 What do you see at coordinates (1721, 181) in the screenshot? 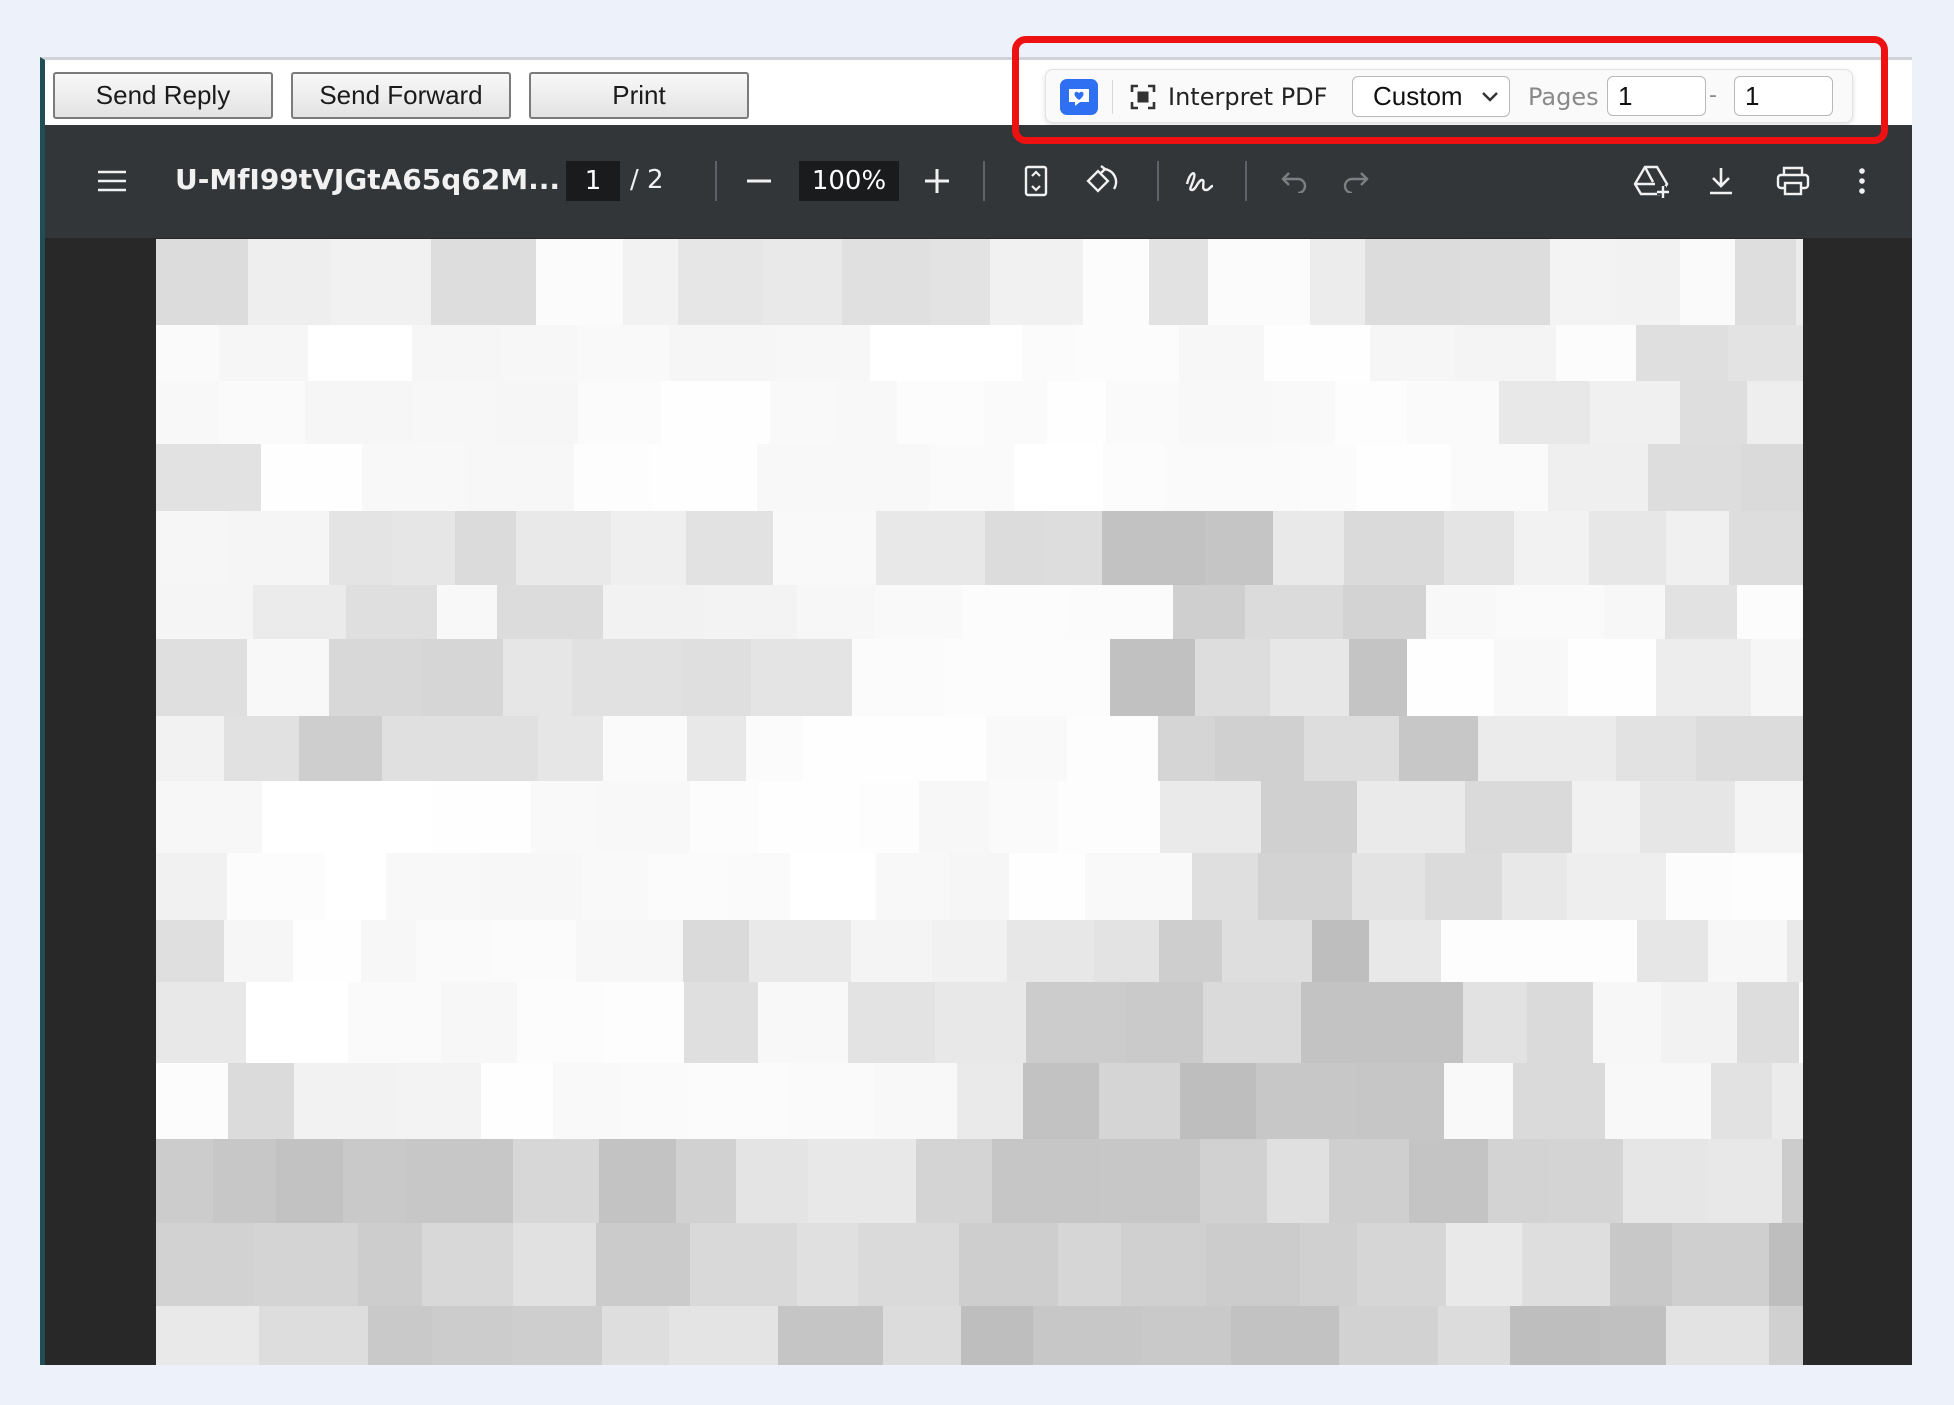
I see `download-icon` at bounding box center [1721, 181].